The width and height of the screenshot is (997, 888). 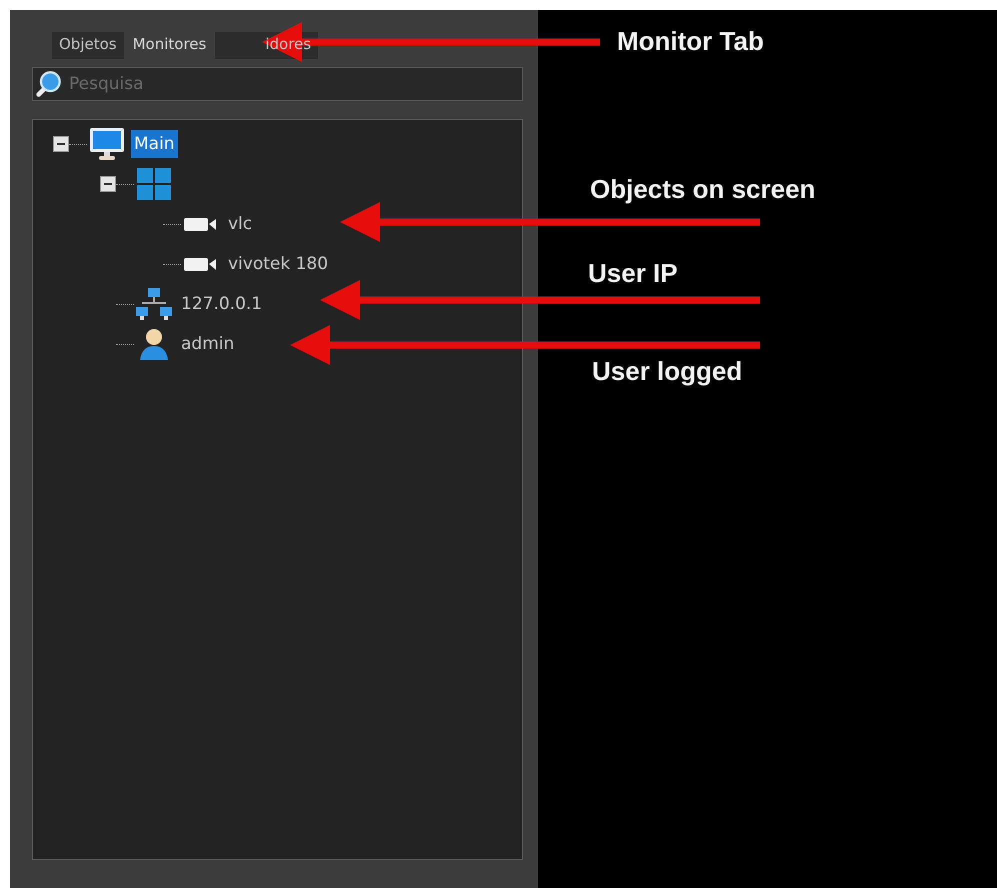 What do you see at coordinates (154, 184) in the screenshot?
I see `grid-icon` at bounding box center [154, 184].